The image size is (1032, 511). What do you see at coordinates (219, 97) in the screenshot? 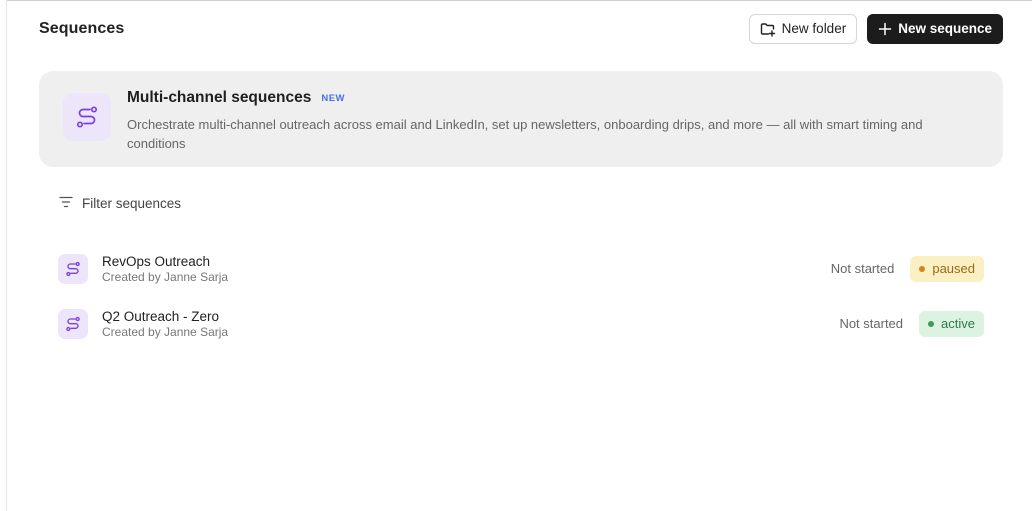
I see `promo-title: Multi-channel sequences` at bounding box center [219, 97].